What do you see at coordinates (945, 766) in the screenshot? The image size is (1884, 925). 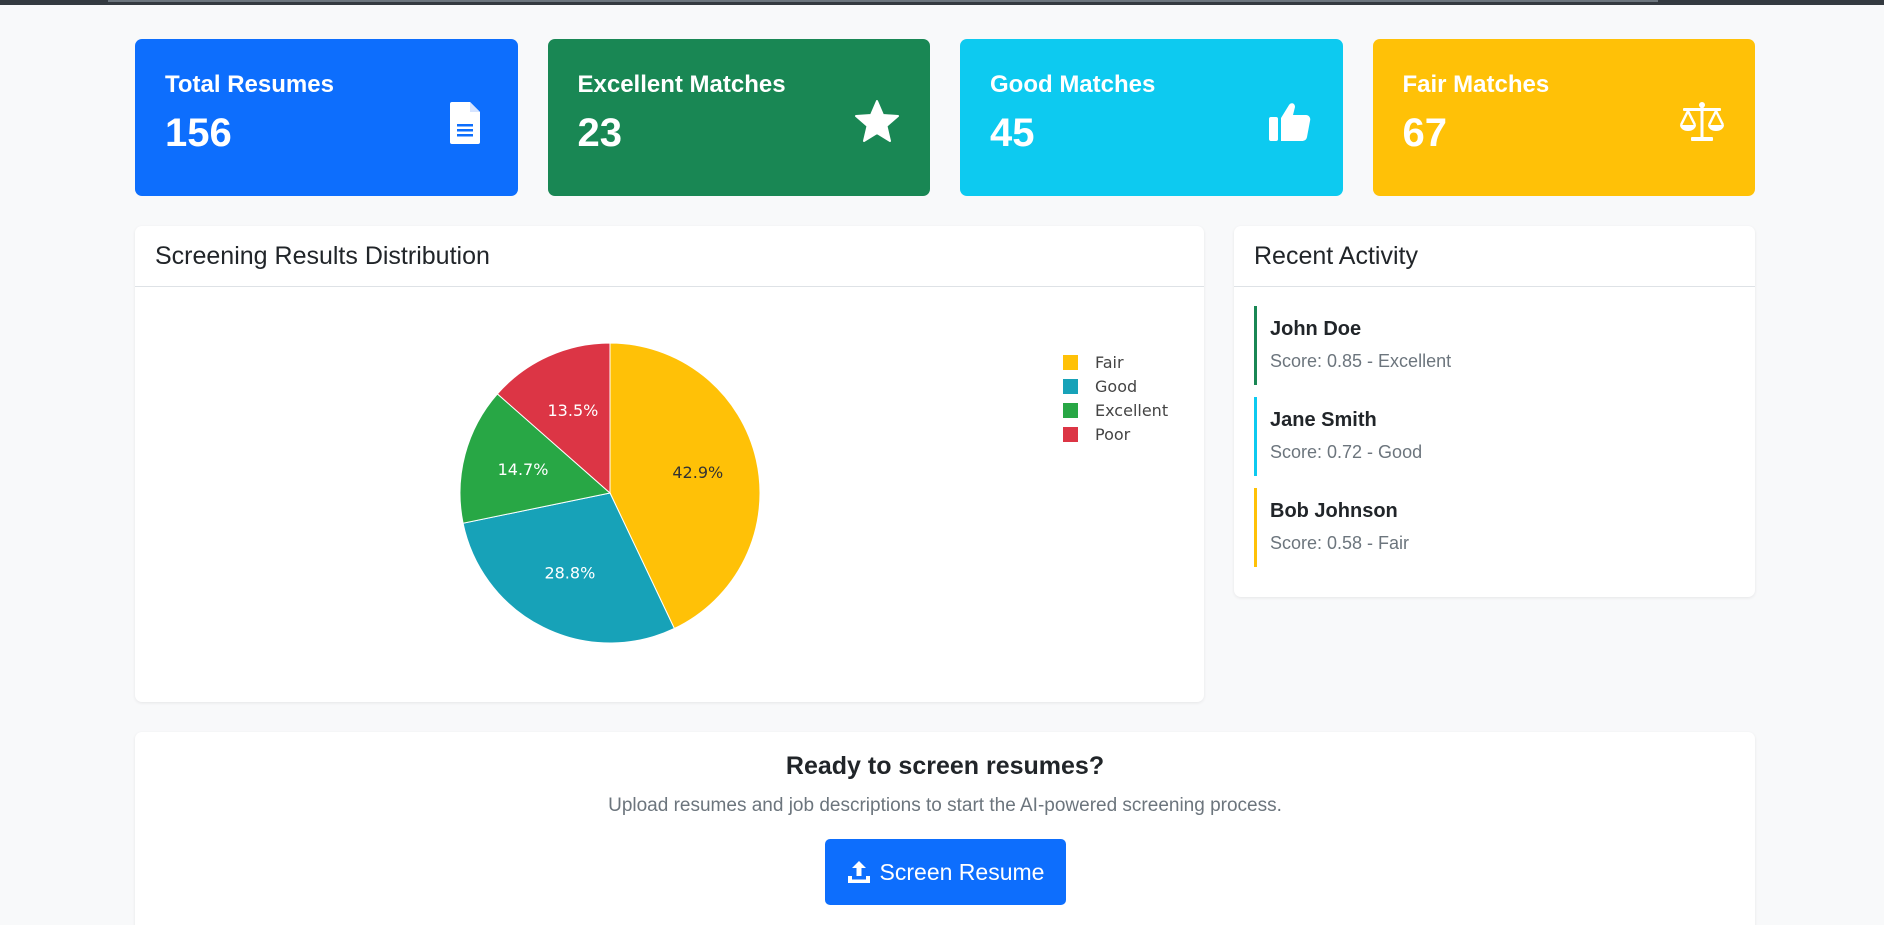 I see `cta-title: Ready to screen resumes?` at bounding box center [945, 766].